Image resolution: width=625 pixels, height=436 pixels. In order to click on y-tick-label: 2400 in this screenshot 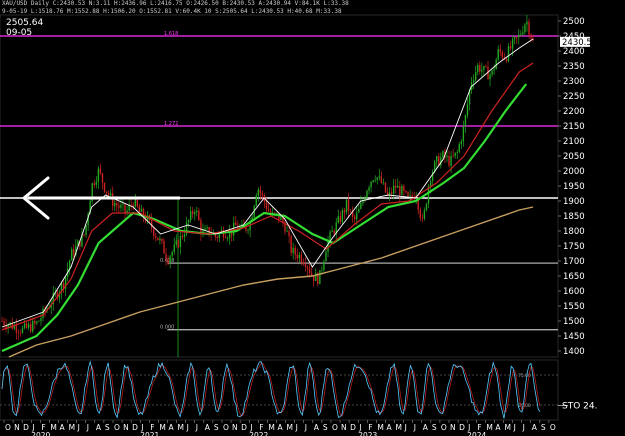, I will do `click(574, 52)`.